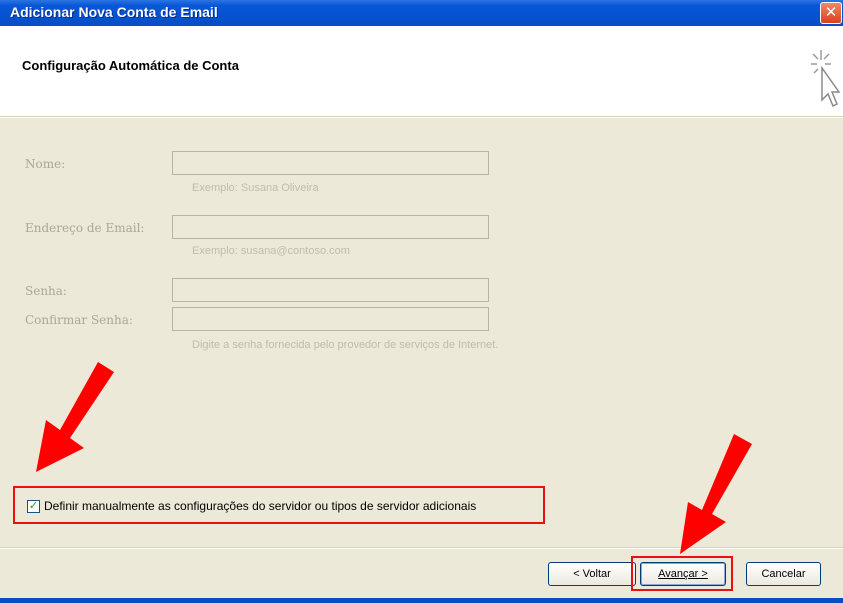 This screenshot has width=843, height=603. Describe the element at coordinates (271, 251) in the screenshot. I see `email-hint: Exemplo: susana@contoso.com` at that location.